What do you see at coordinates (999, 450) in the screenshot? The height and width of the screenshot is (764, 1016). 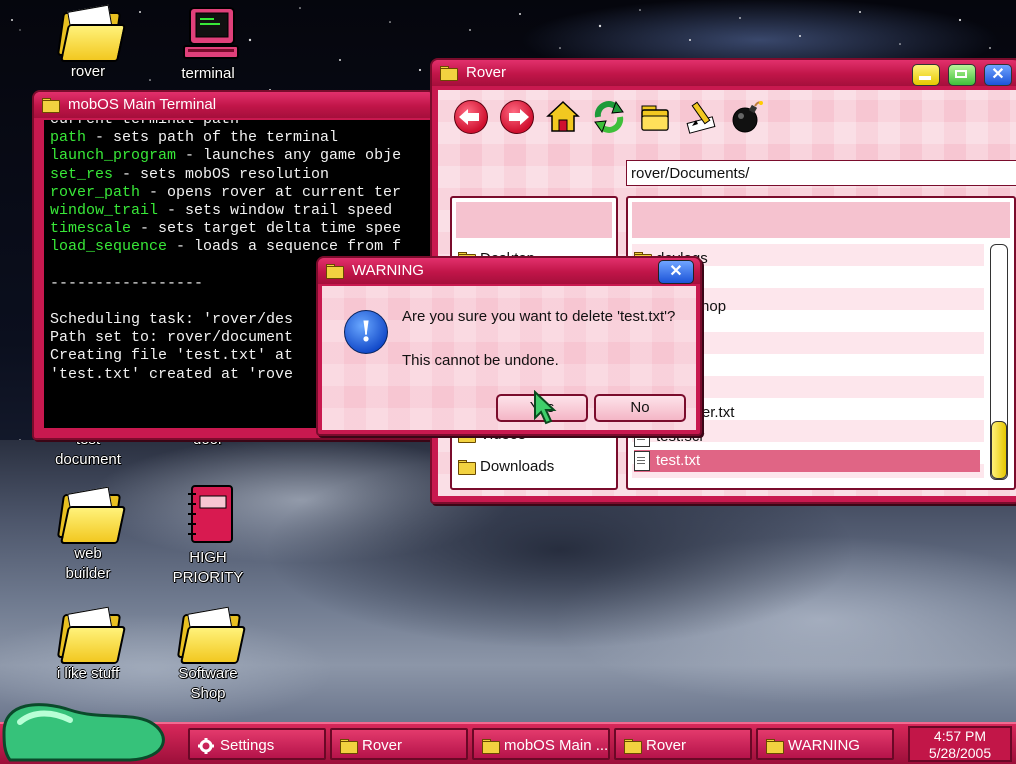 I see `scrollbar-thumb` at bounding box center [999, 450].